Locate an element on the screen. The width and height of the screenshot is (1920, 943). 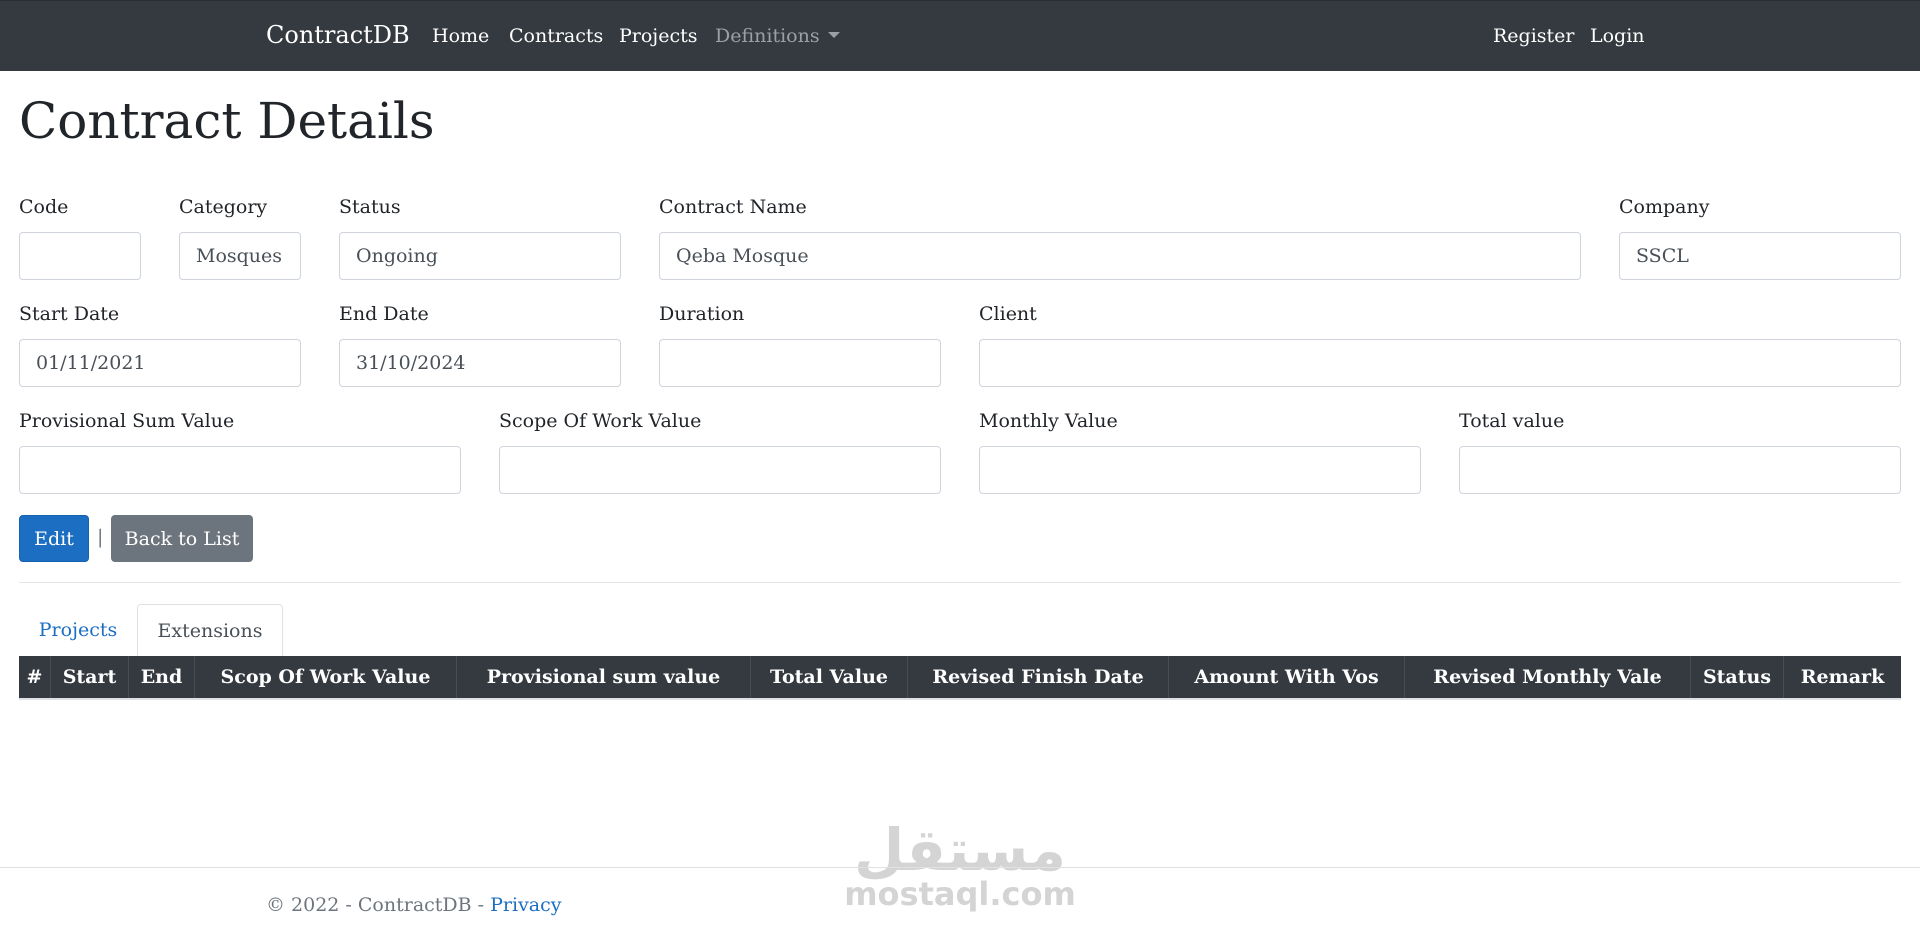
total-value-field is located at coordinates (1680, 470).